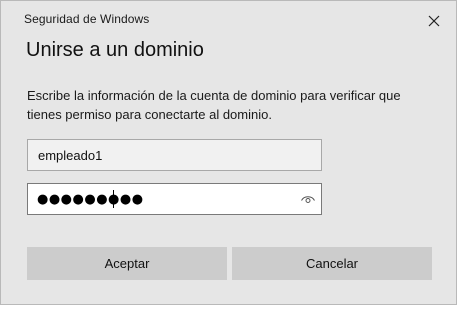 Image resolution: width=459 pixels, height=310 pixels. I want to click on close-icon, so click(434, 21).